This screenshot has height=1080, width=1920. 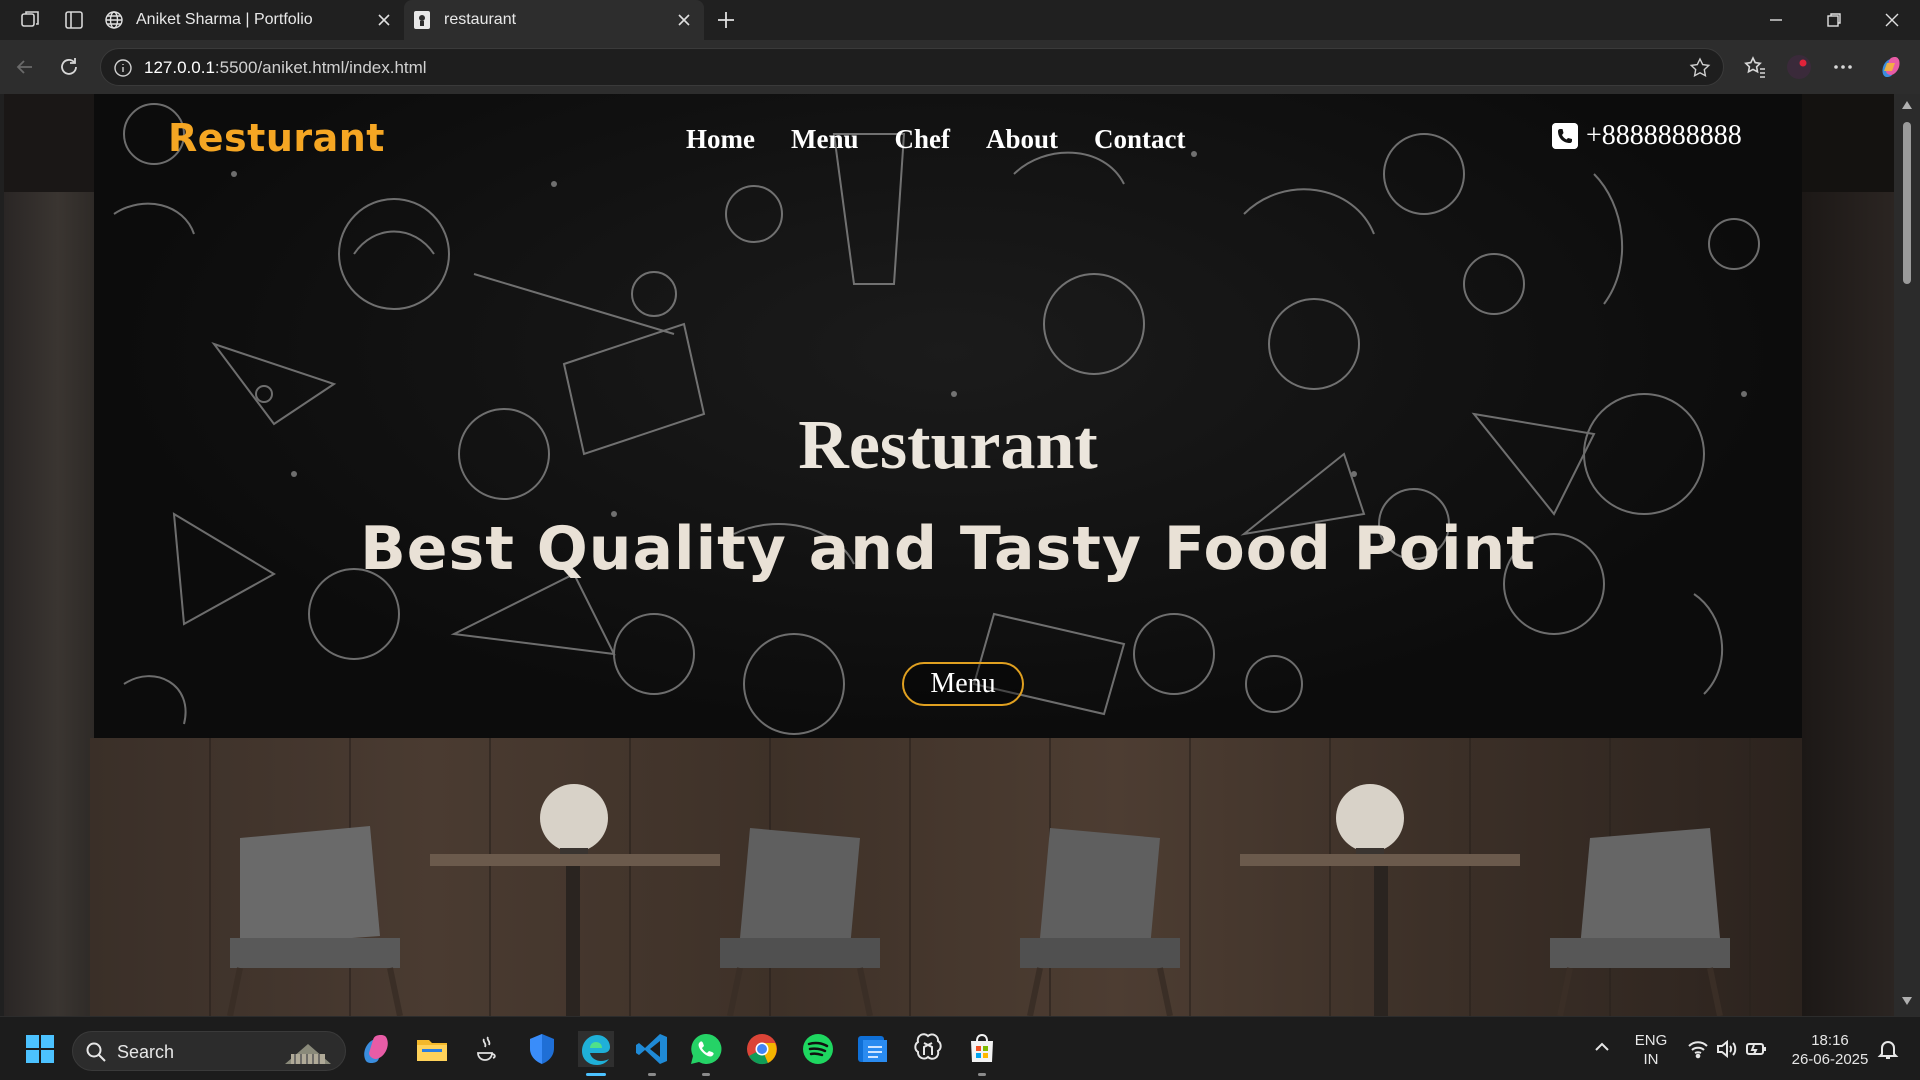 What do you see at coordinates (74, 20) in the screenshot?
I see `vertical-tabs-icon` at bounding box center [74, 20].